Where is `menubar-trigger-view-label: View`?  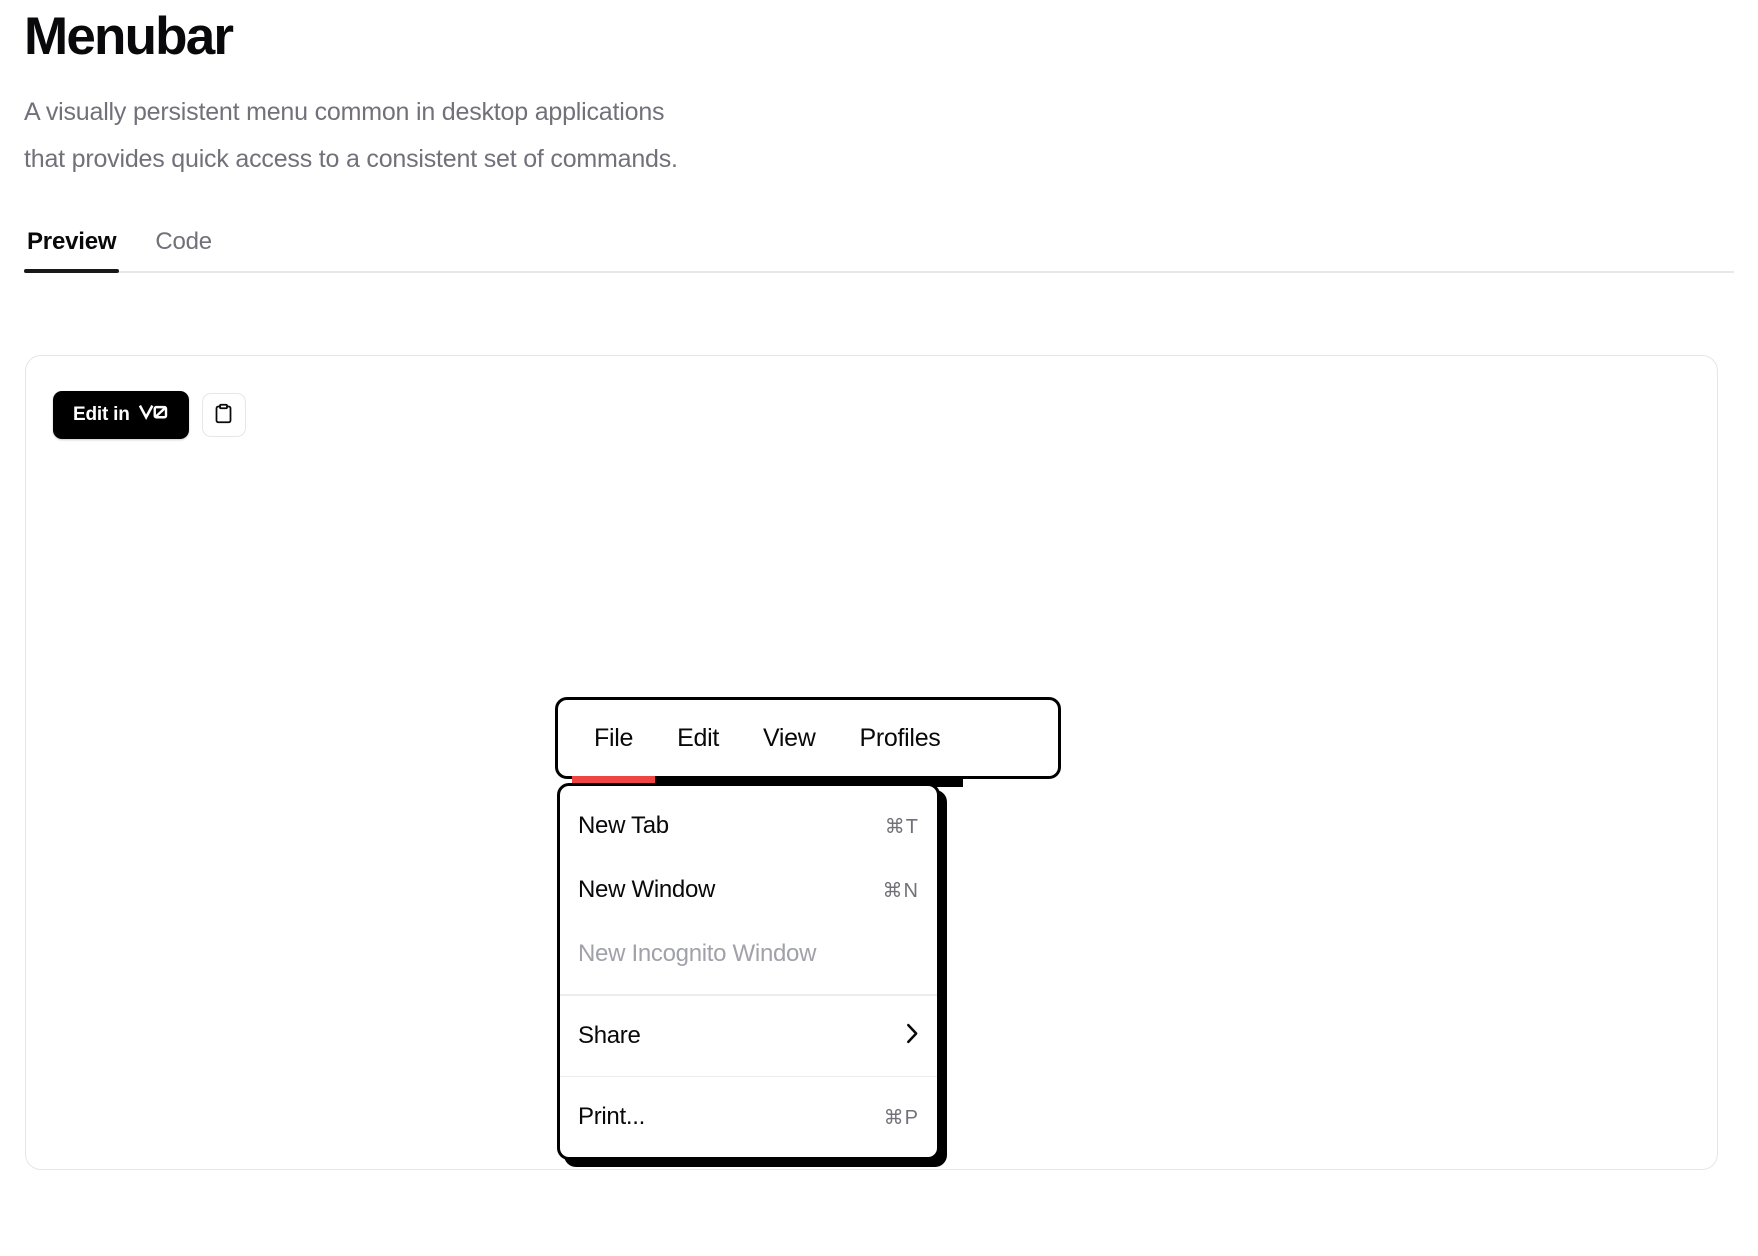
menubar-trigger-view-label: View is located at coordinates (789, 737).